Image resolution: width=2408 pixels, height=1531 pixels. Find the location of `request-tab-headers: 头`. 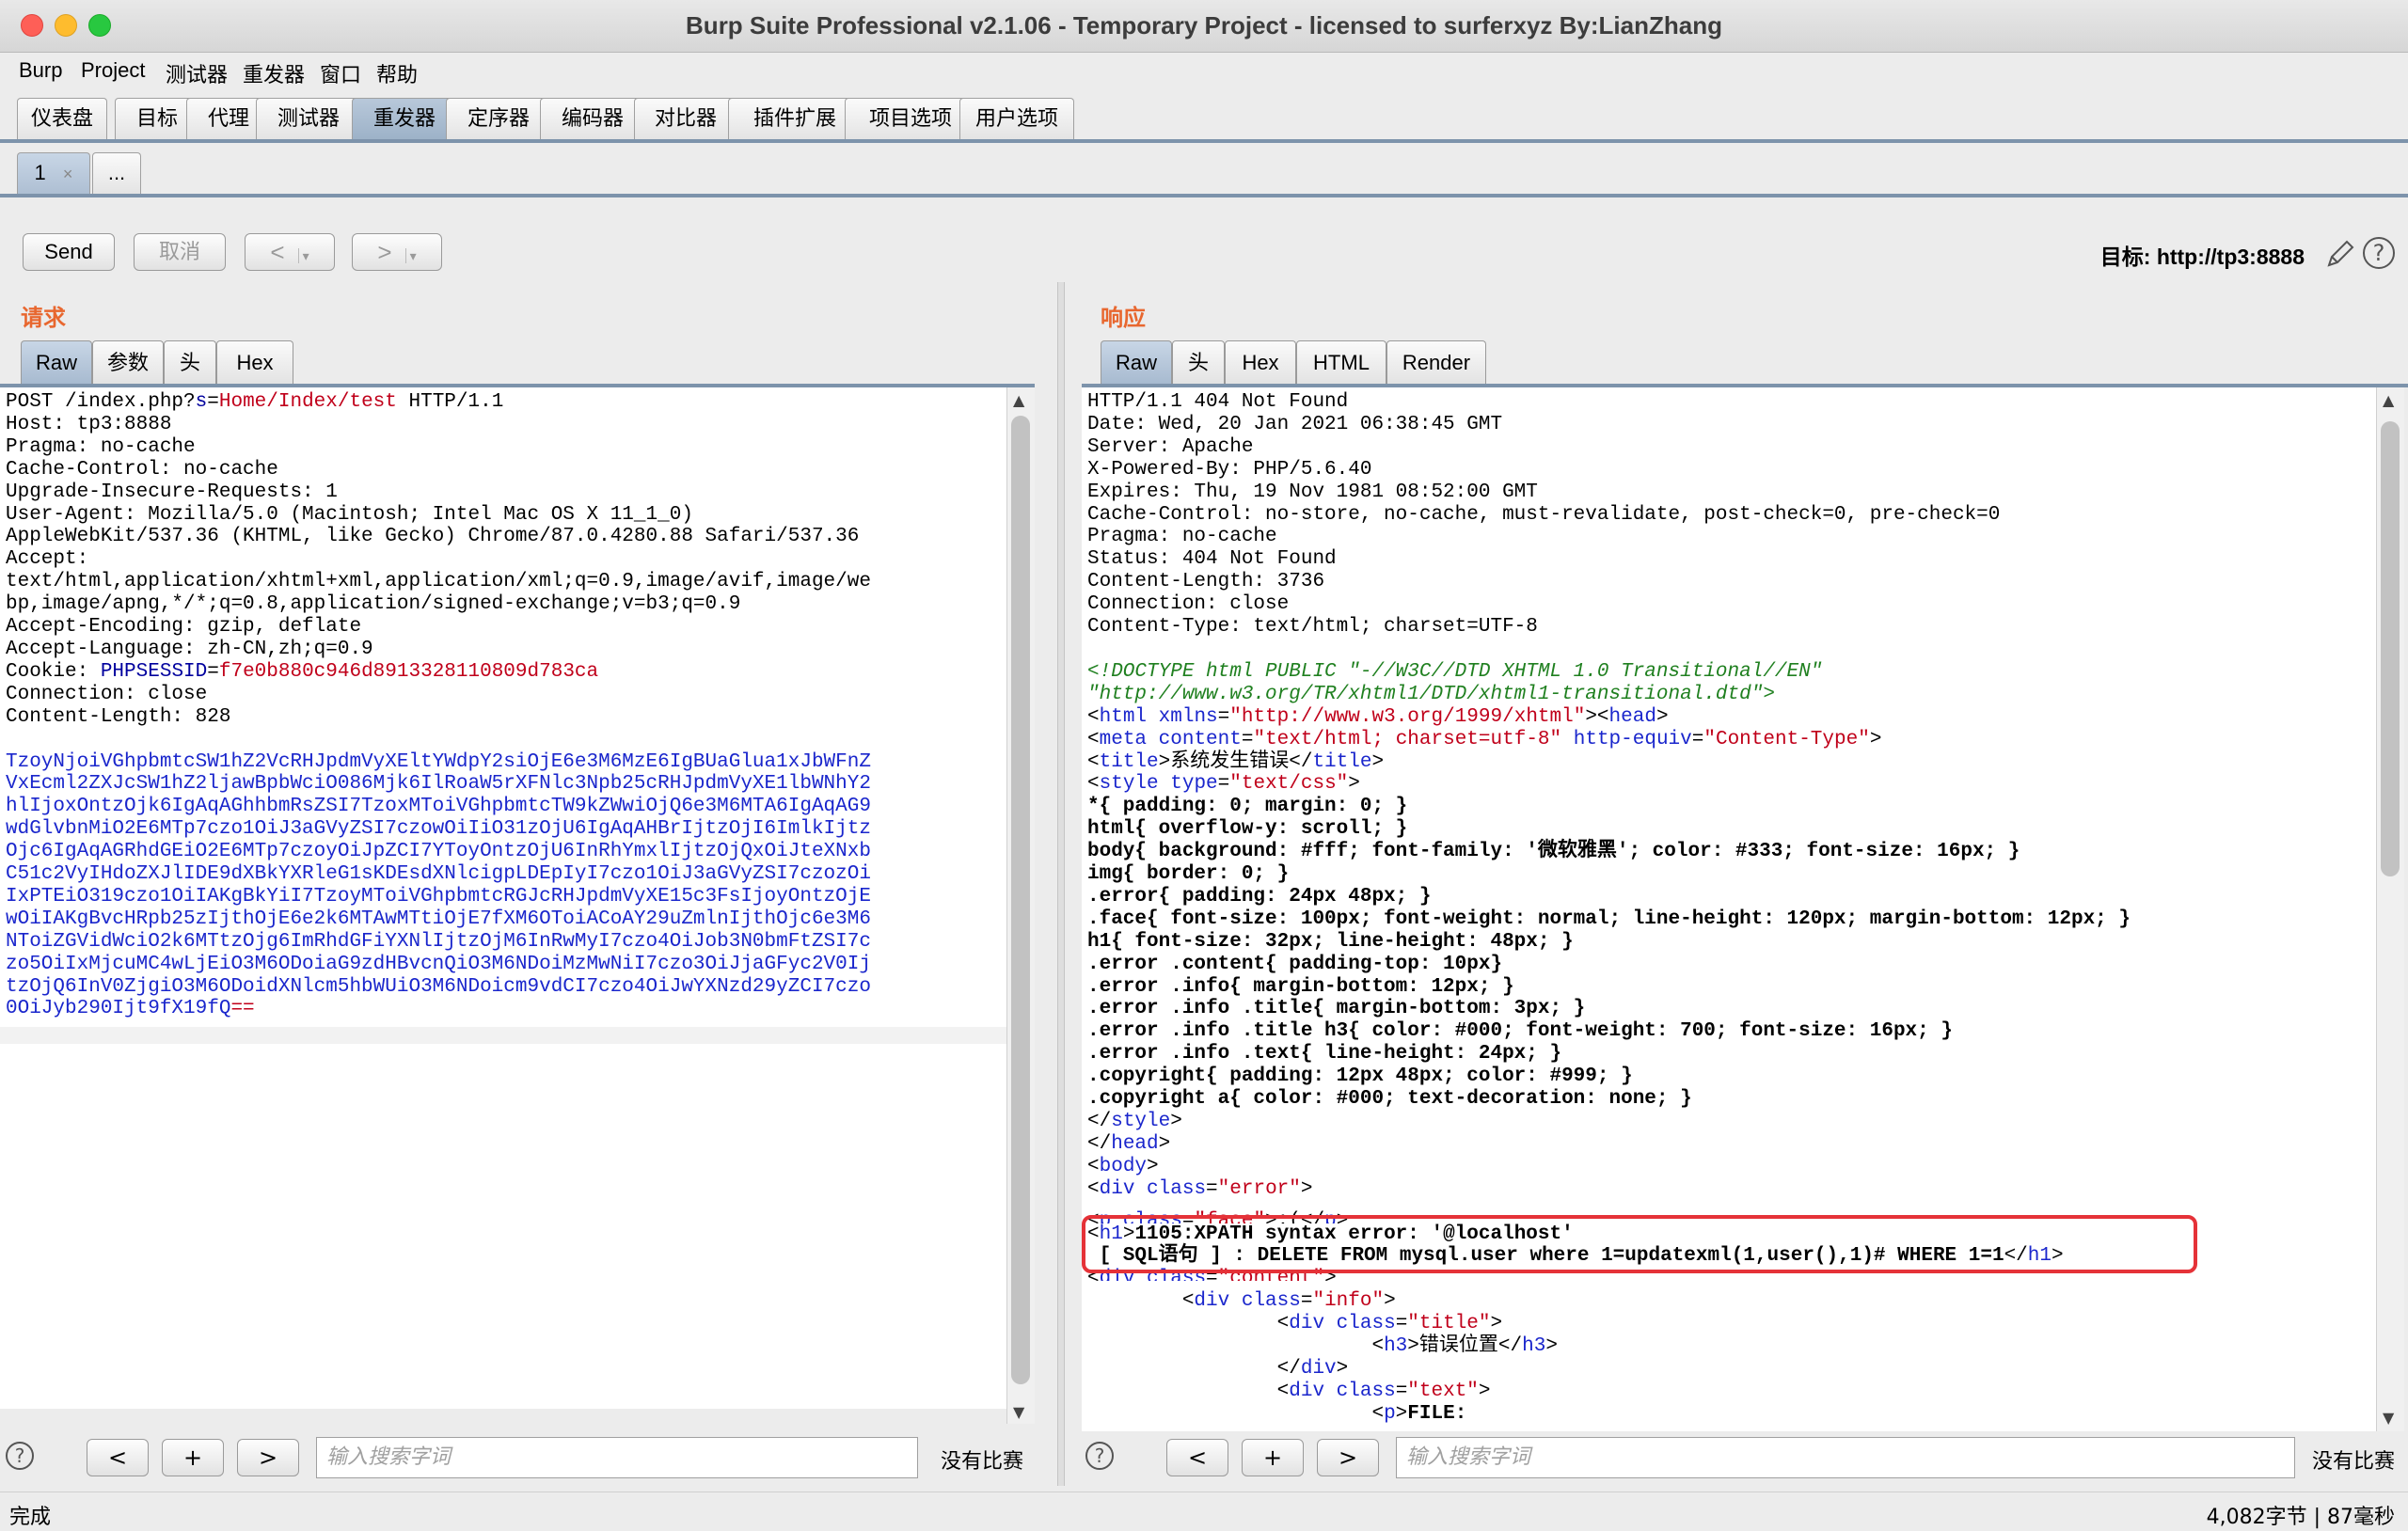

request-tab-headers: 头 is located at coordinates (190, 363).